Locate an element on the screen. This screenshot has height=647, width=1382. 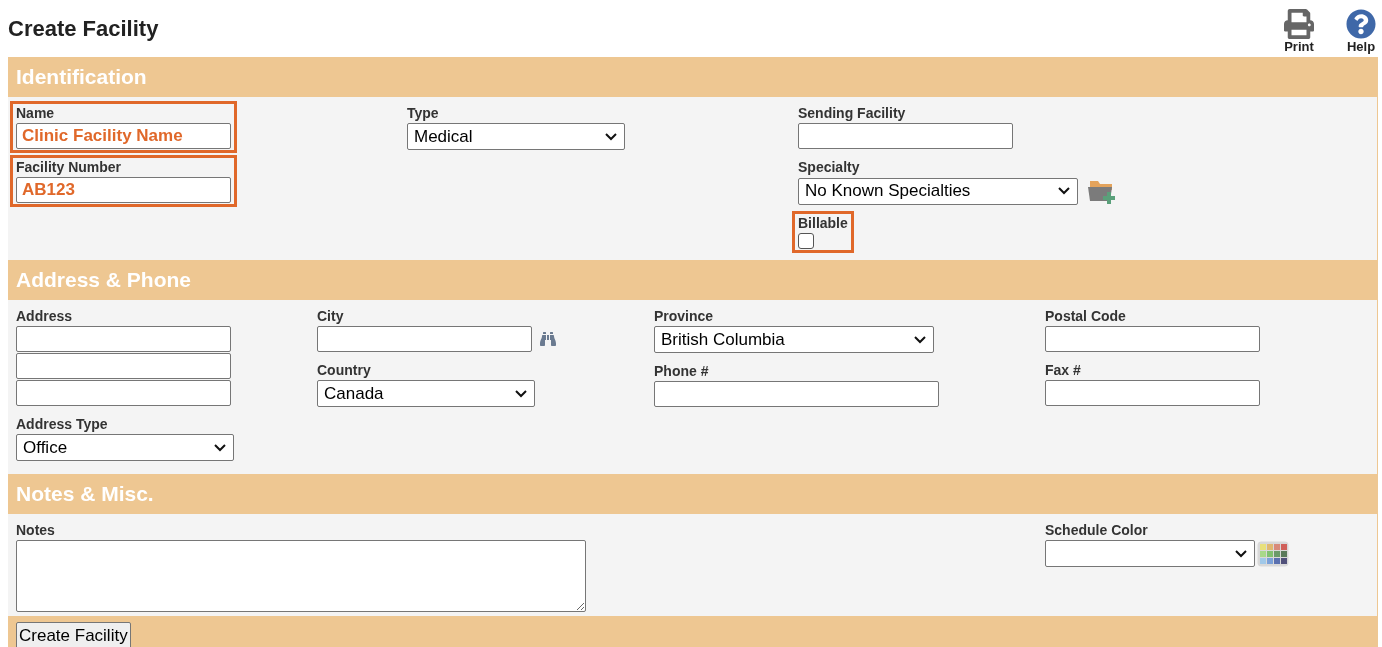
page-title: Create Facility is located at coordinates (83, 29).